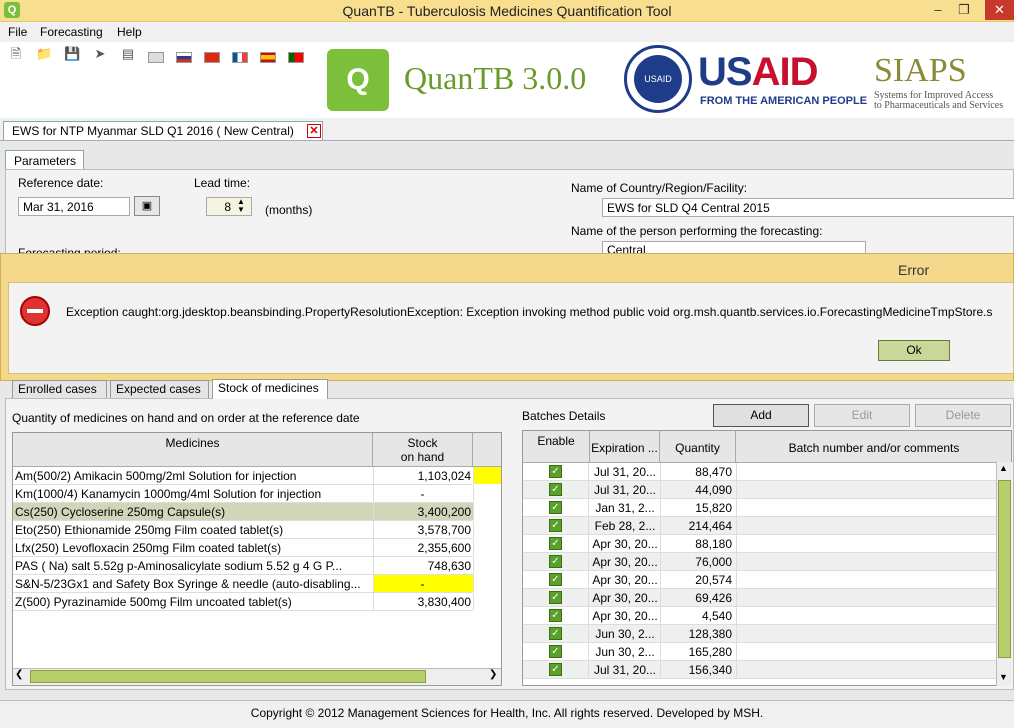 Image resolution: width=1014 pixels, height=728 pixels. Describe the element at coordinates (71, 32) in the screenshot. I see `menu-forecasting: Forecasting` at that location.